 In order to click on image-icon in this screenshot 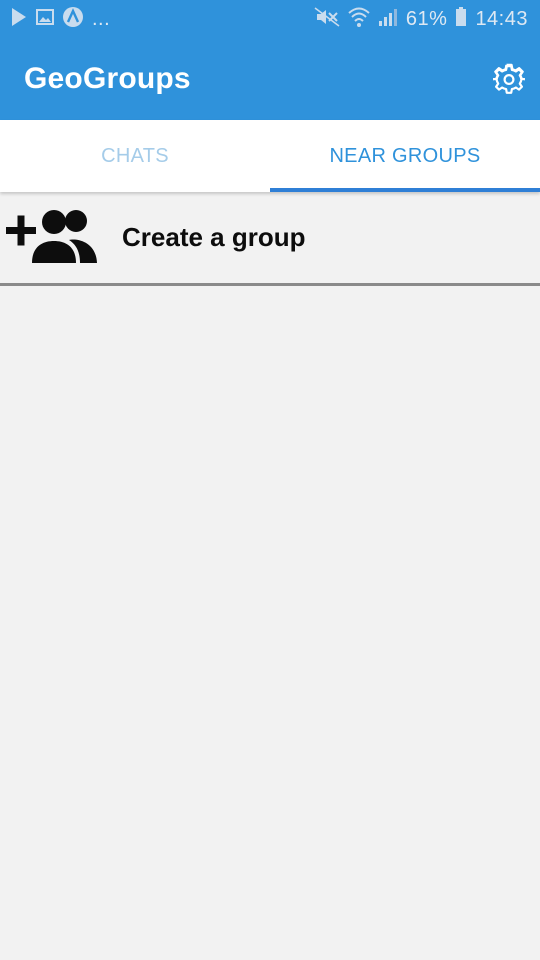, I will do `click(45, 19)`.